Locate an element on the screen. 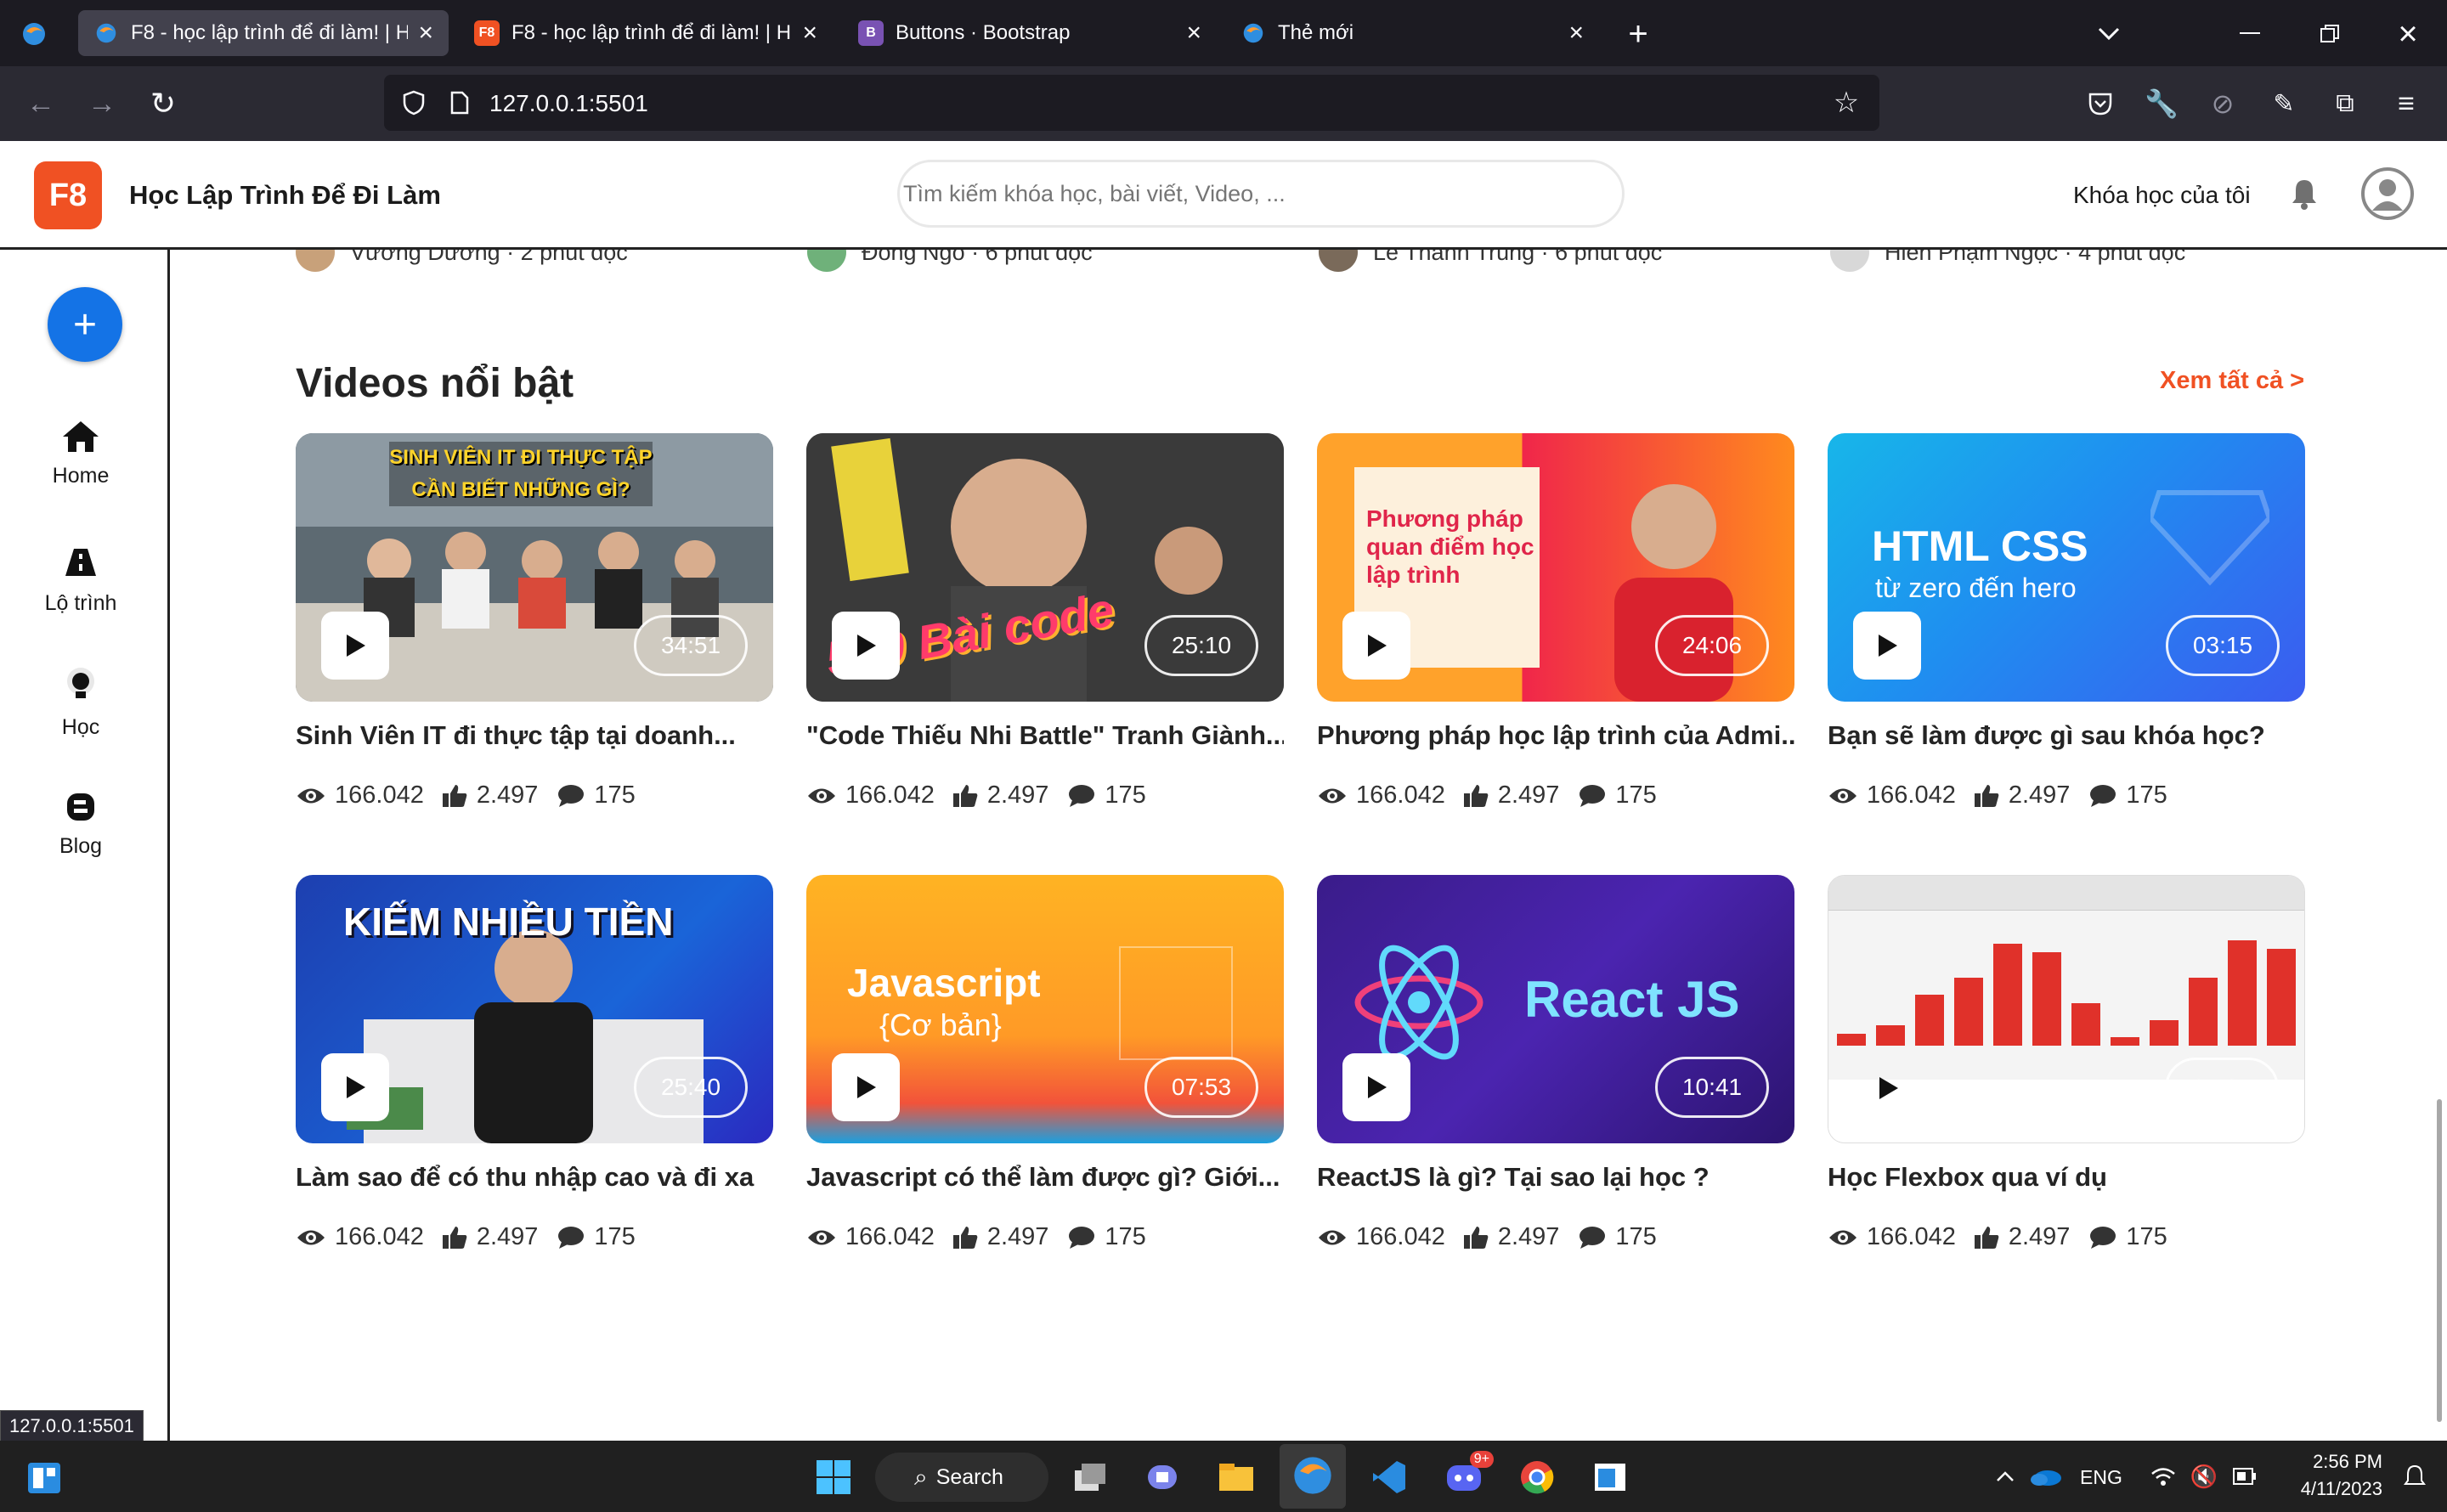  url-bar: 127.0.0.1:5501 ☆ is located at coordinates (1131, 103).